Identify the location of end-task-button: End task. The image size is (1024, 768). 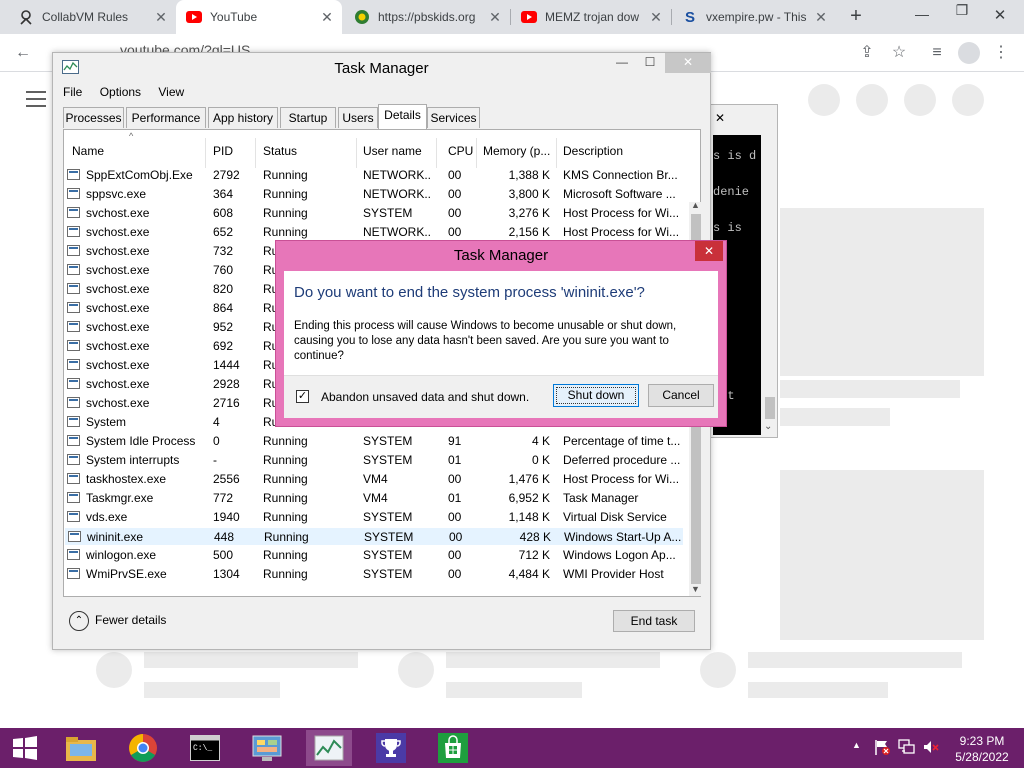
(654, 621).